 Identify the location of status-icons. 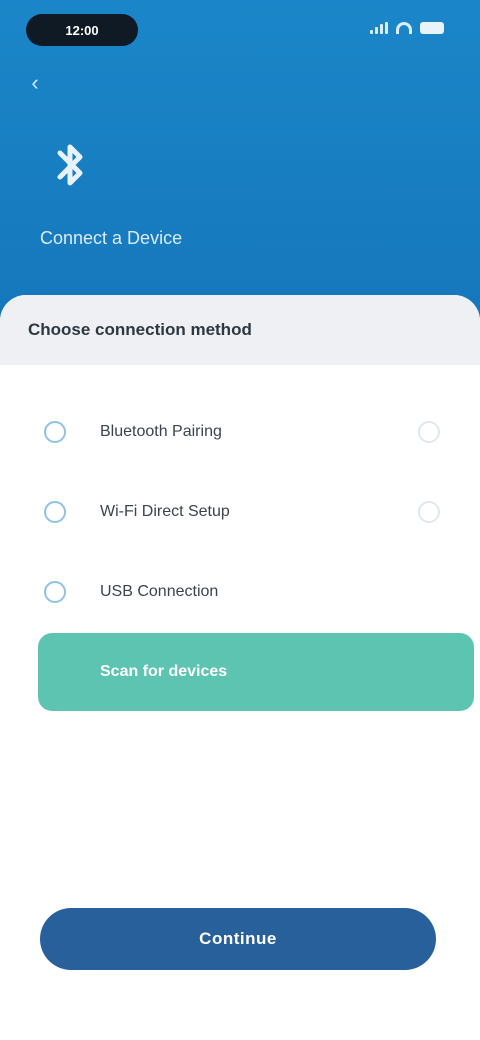
(407, 28).